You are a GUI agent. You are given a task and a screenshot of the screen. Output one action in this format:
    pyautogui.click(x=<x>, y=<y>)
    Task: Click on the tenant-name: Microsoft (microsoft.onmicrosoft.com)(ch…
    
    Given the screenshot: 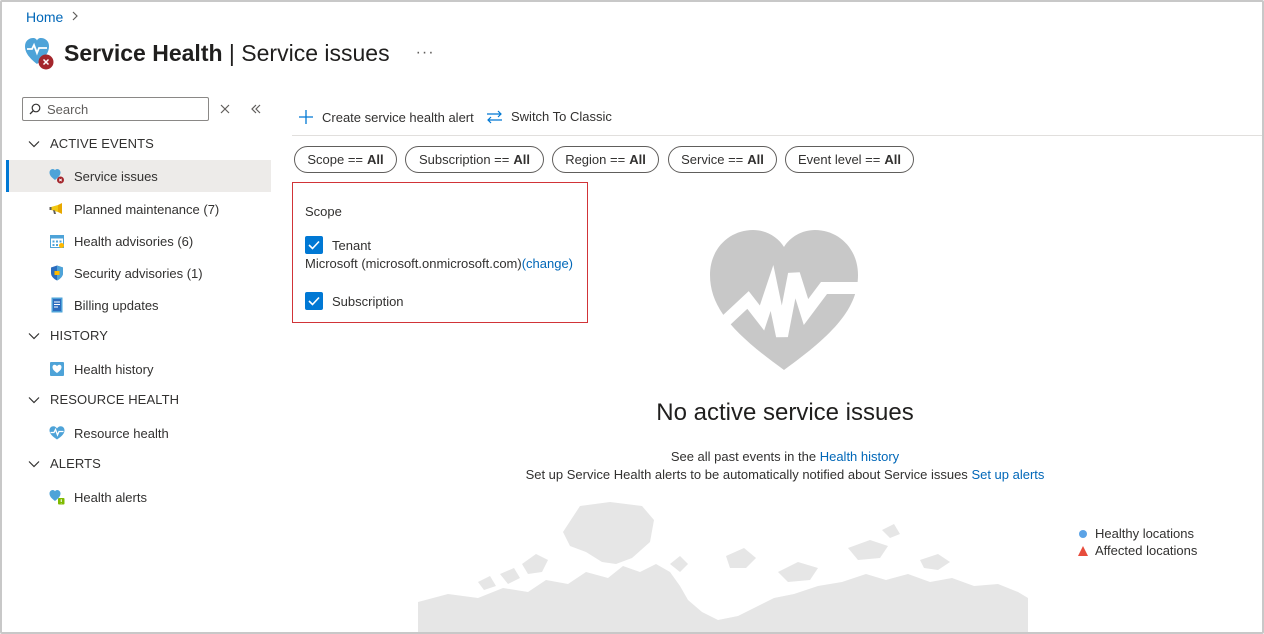 What is the action you would take?
    pyautogui.click(x=439, y=263)
    